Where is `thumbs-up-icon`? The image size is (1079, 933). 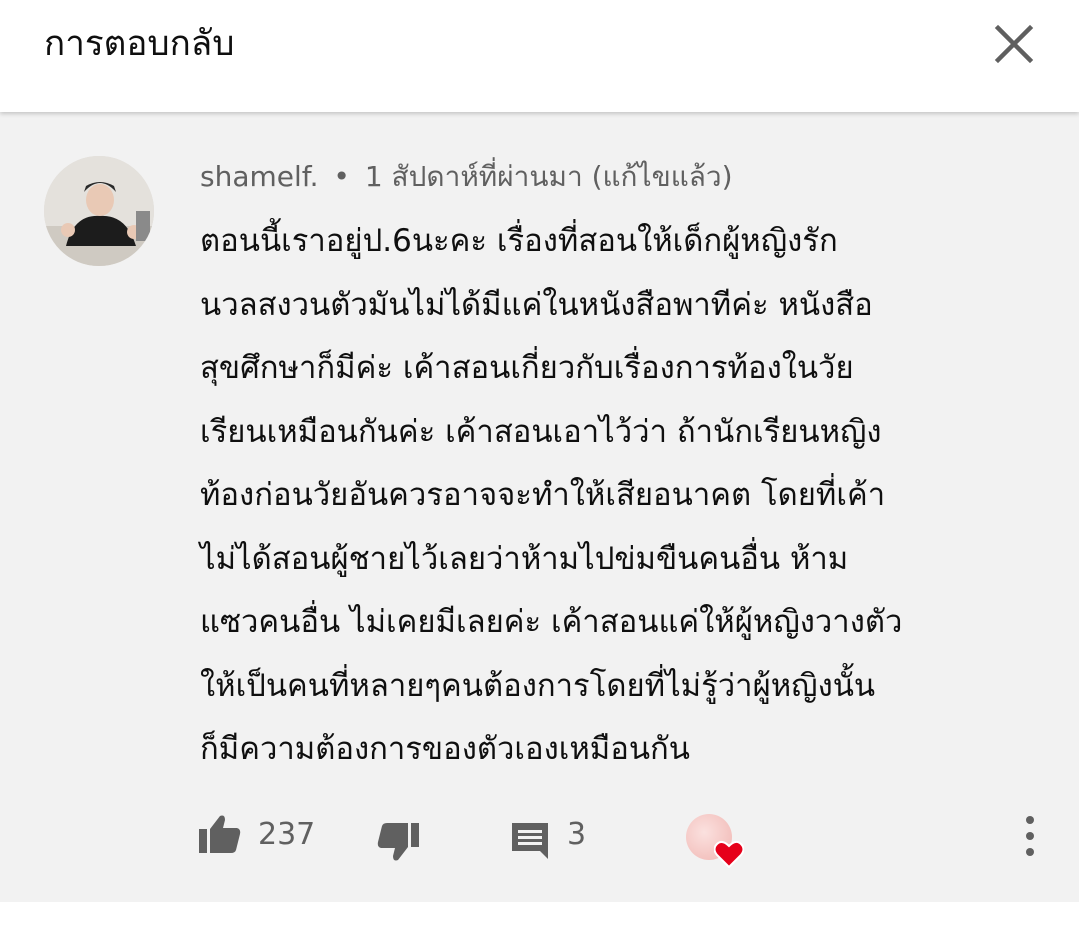
thumbs-up-icon is located at coordinates (220, 834).